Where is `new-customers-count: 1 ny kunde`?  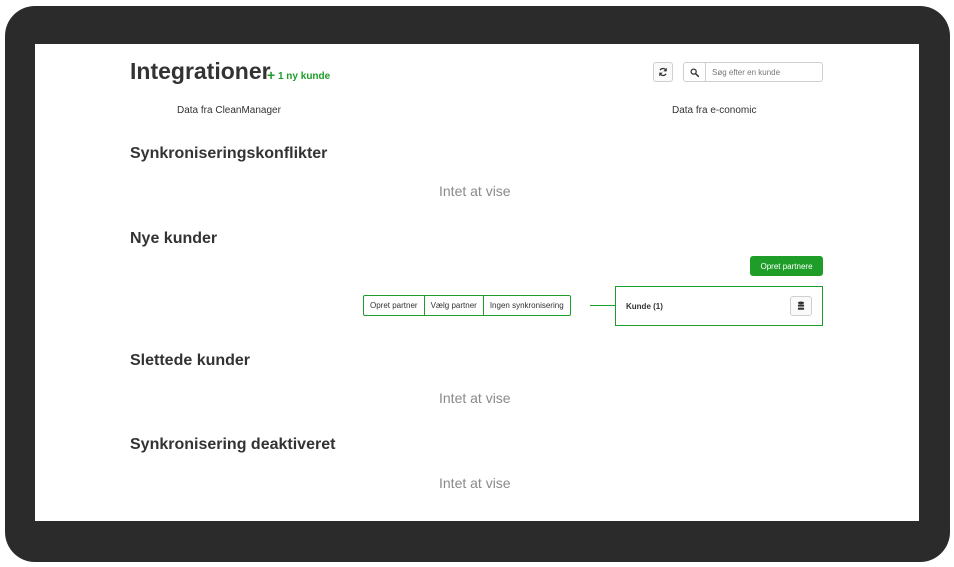
new-customers-count: 1 ny kunde is located at coordinates (304, 76).